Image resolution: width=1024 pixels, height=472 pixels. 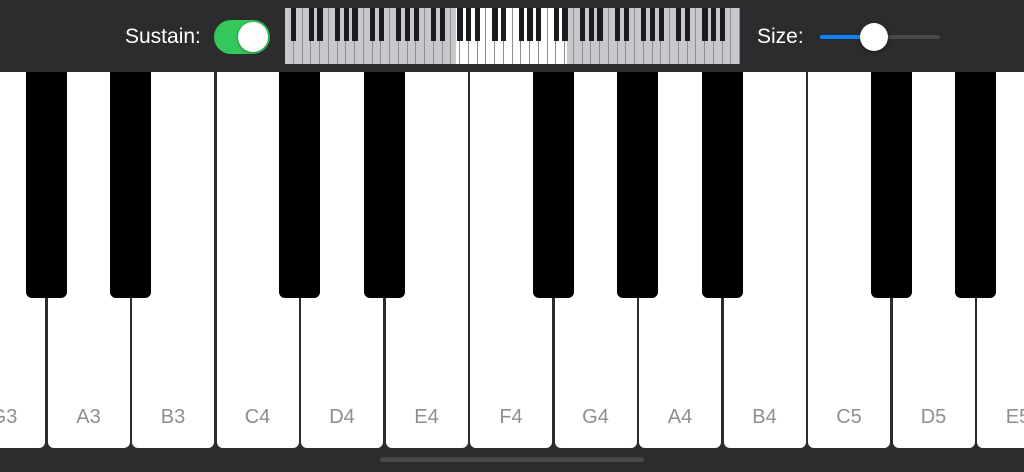 What do you see at coordinates (722, 185) in the screenshot?
I see `black-key-a4-sharp` at bounding box center [722, 185].